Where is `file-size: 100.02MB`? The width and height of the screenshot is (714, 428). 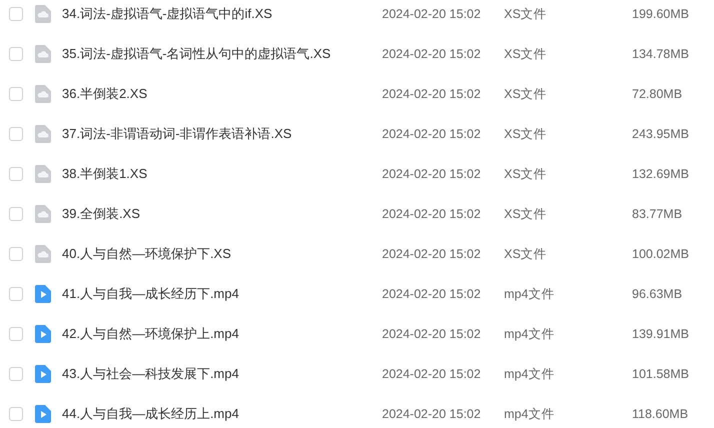
file-size: 100.02MB is located at coordinates (660, 254).